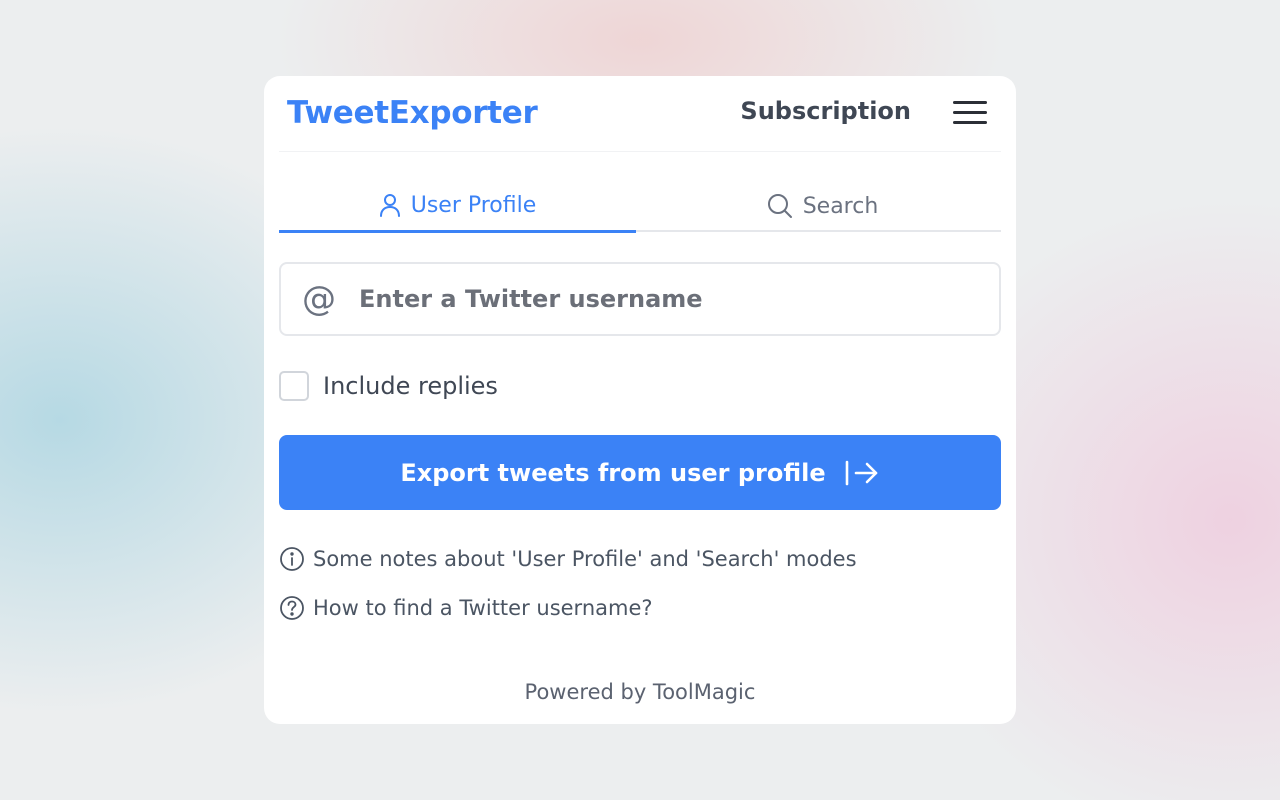  Describe the element at coordinates (840, 206) in the screenshot. I see `tab-search-label: Search` at that location.